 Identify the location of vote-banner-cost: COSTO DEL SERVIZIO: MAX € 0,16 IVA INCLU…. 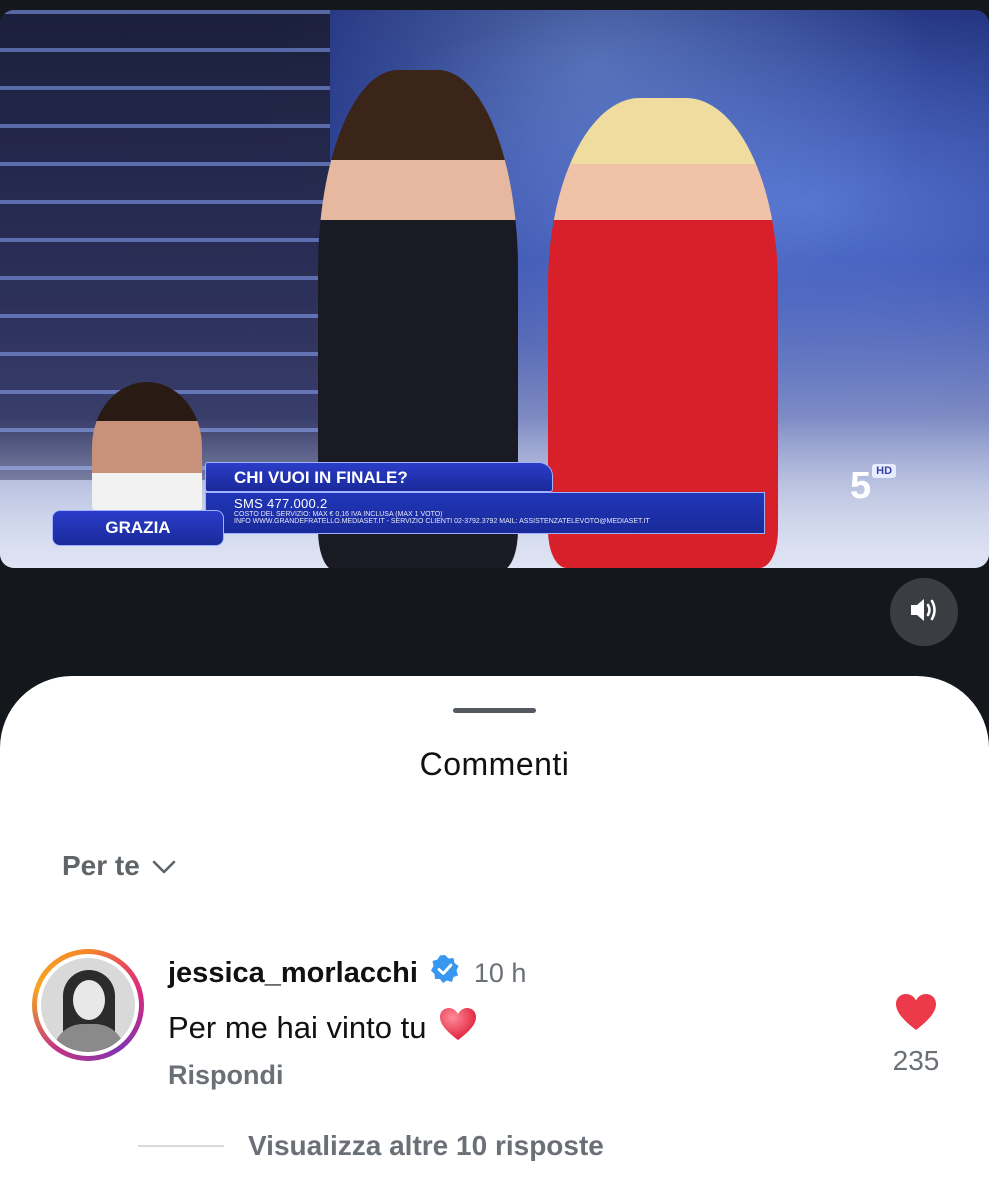
(338, 514).